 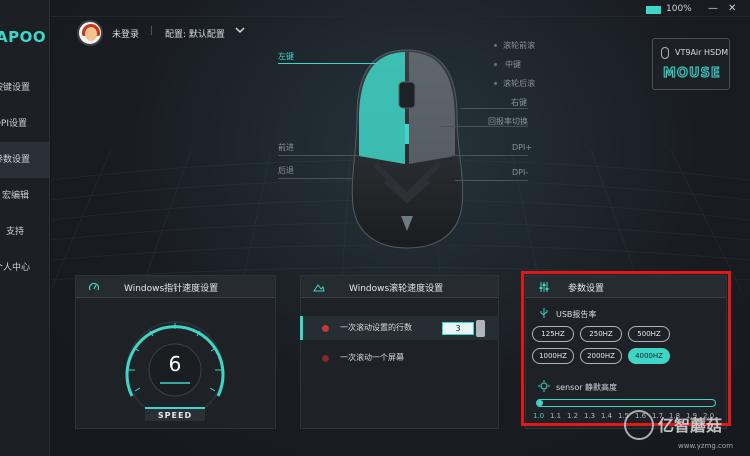 I want to click on panel-title: Windows指针速度设置, so click(x=171, y=289).